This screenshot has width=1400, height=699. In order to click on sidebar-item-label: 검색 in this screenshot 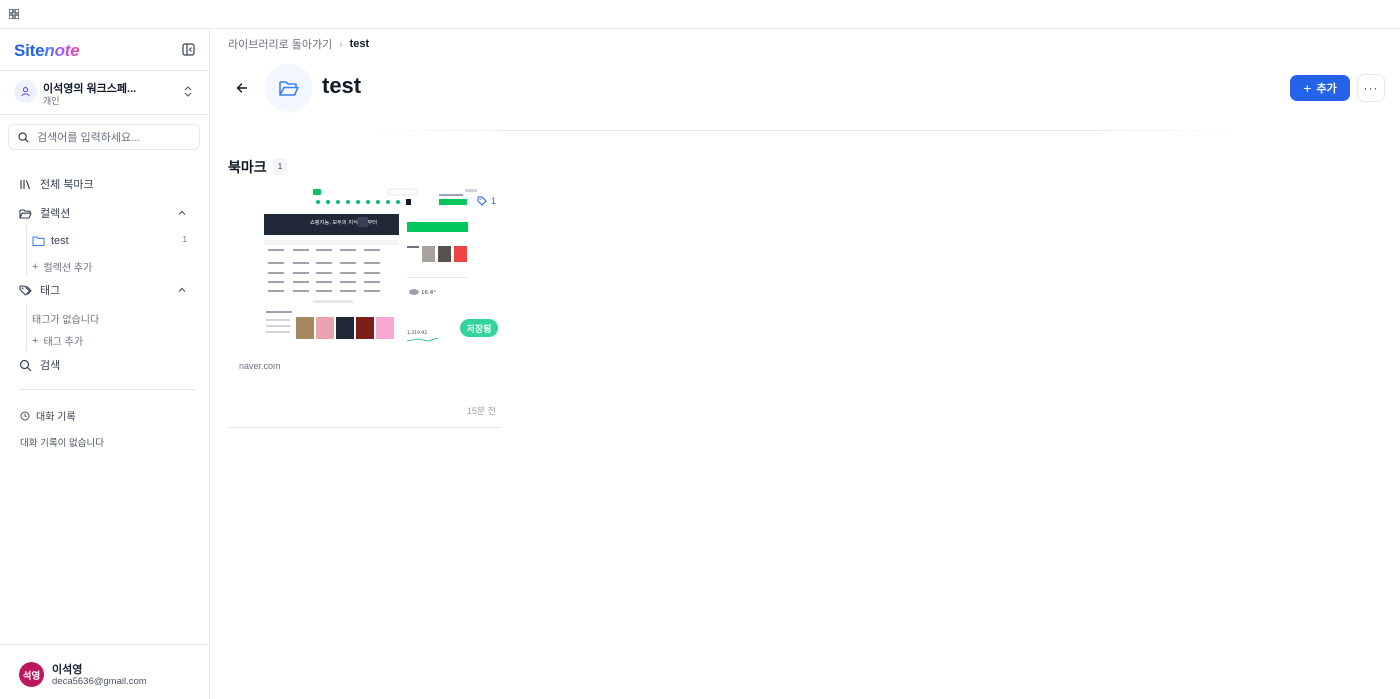, I will do `click(50, 366)`.